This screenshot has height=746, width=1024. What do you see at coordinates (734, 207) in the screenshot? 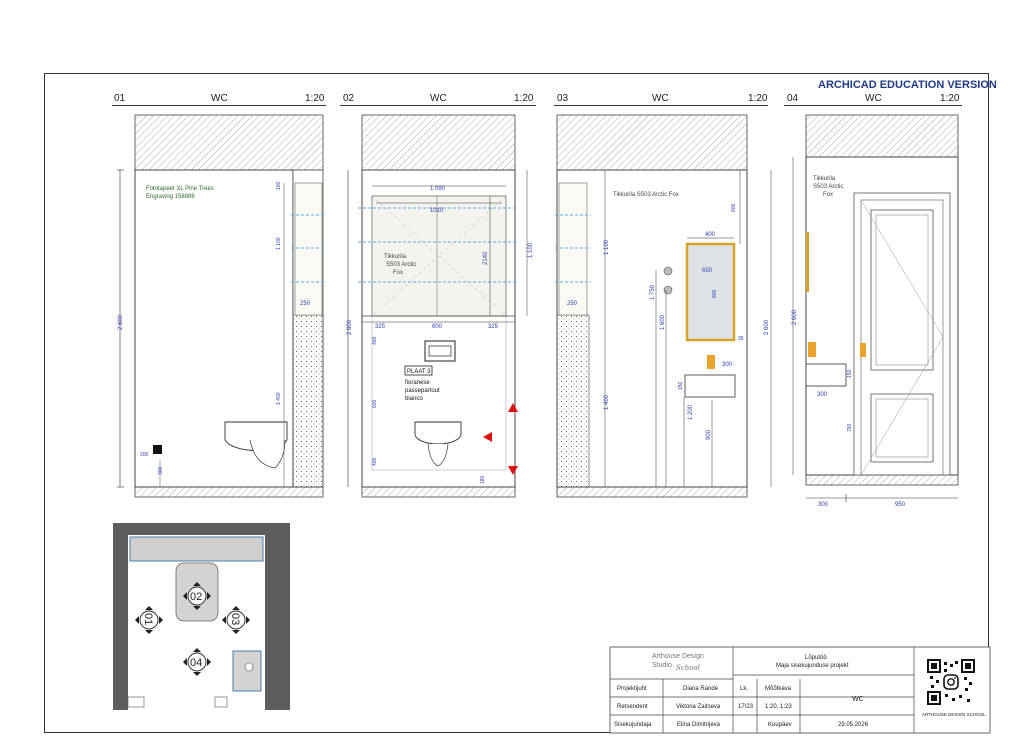
I see `v3-dim-600: 600` at bounding box center [734, 207].